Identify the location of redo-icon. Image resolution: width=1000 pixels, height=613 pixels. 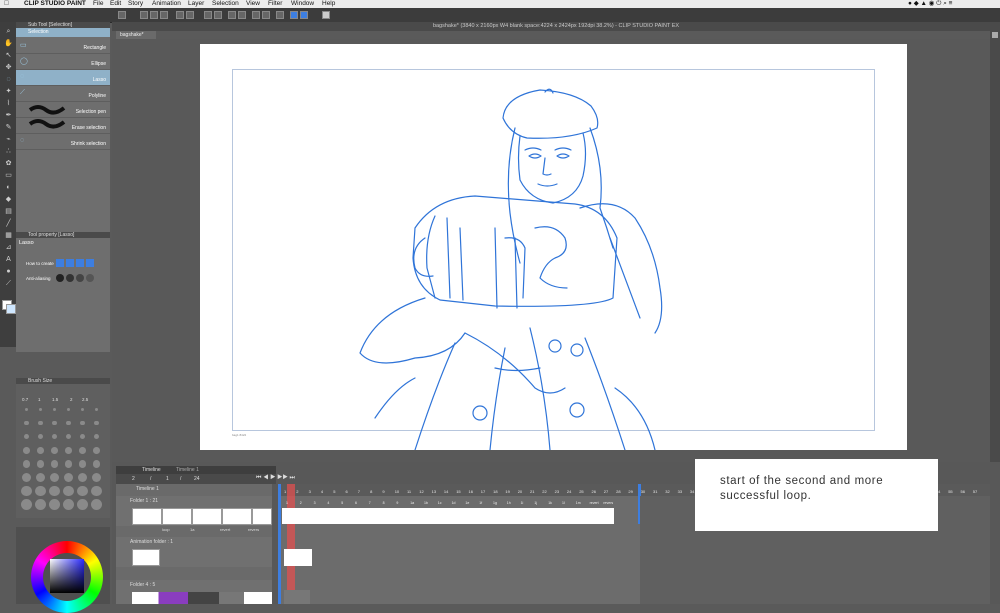
(190, 15).